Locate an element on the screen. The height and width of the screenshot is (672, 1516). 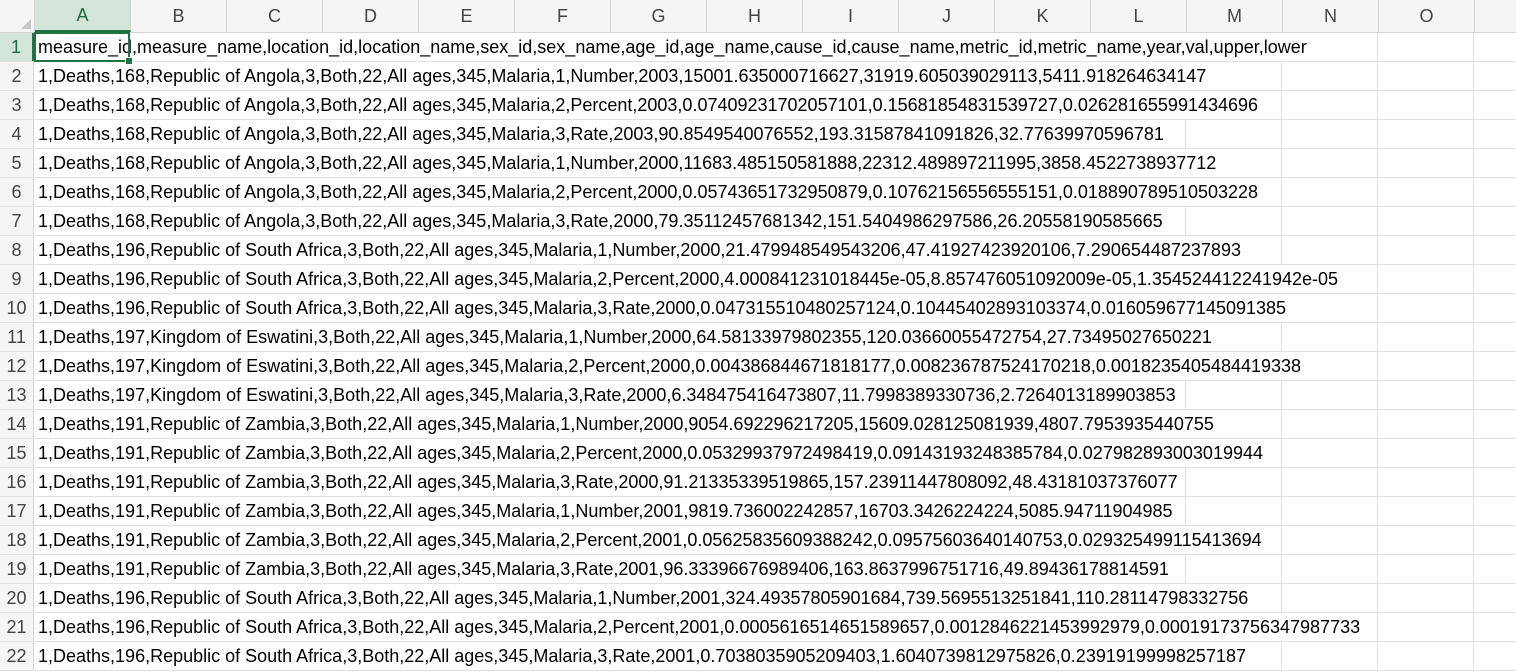
row-header: 11 is located at coordinates (17, 337).